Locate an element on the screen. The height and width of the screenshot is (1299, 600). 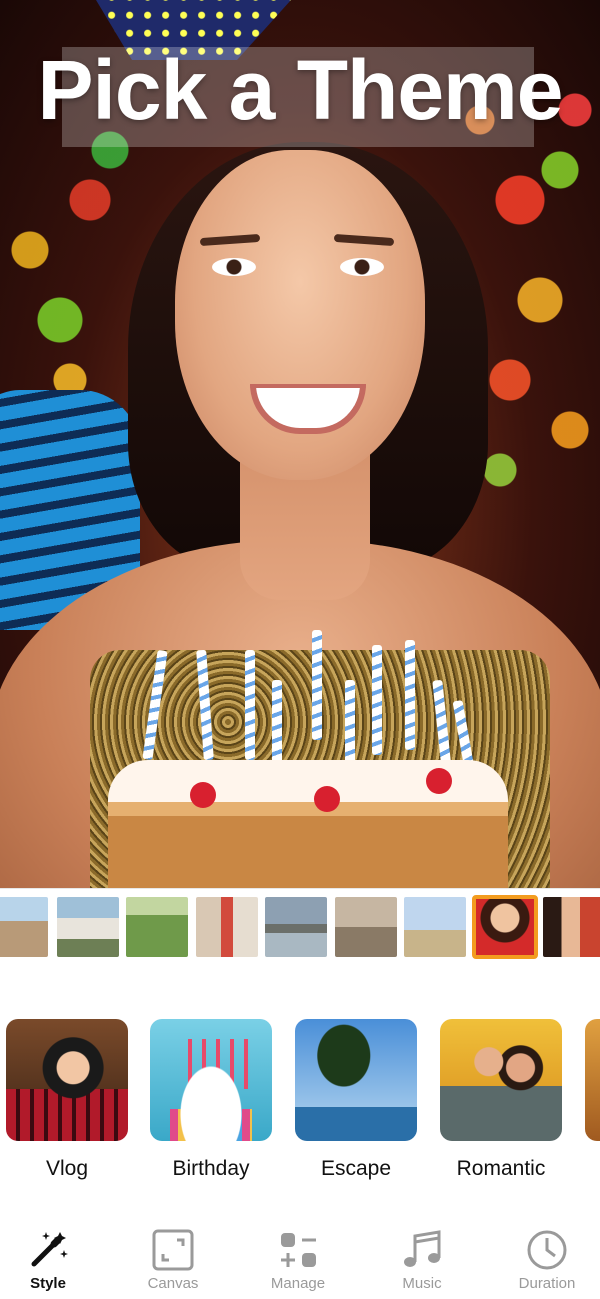
bottom-tab-bar: Style Canvas Manage Music Duration is located at coordinates (300, 1258).